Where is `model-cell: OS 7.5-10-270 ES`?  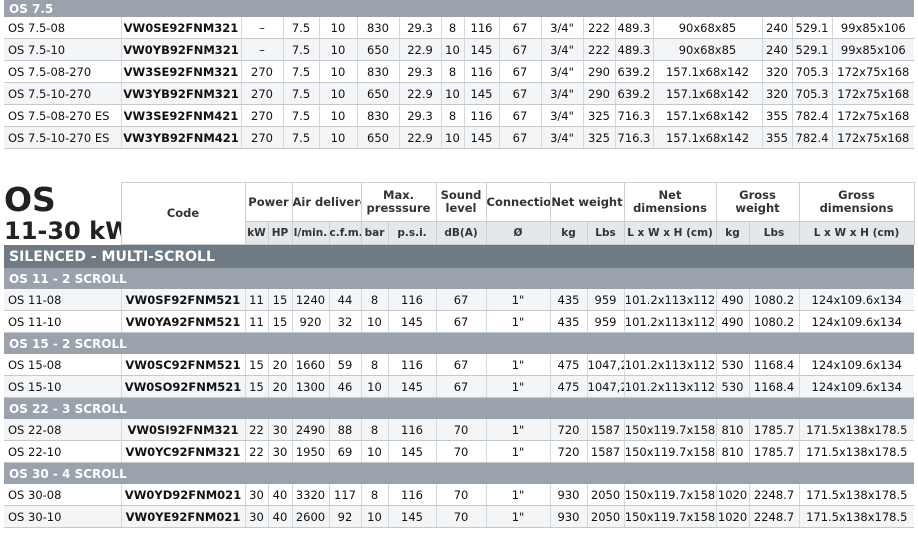 model-cell: OS 7.5-10-270 ES is located at coordinates (62, 137).